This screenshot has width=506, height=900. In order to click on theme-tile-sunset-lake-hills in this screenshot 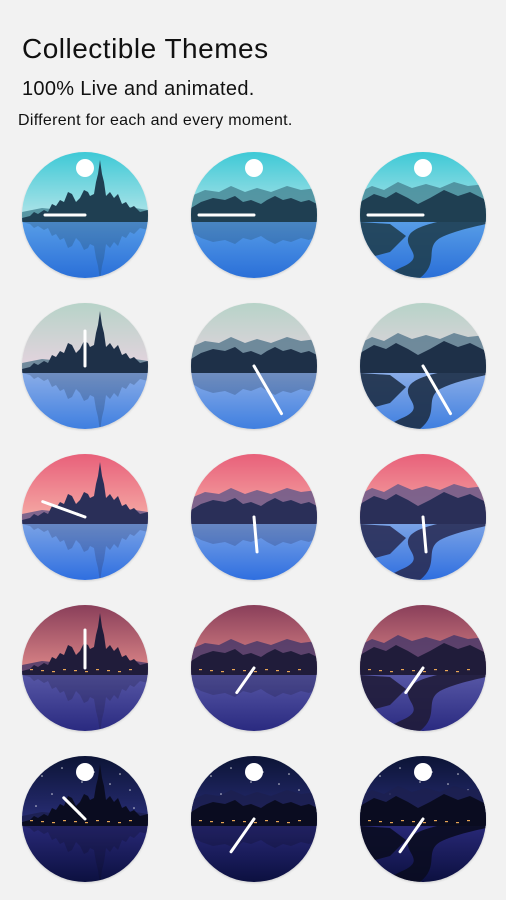, I will do `click(254, 517)`.